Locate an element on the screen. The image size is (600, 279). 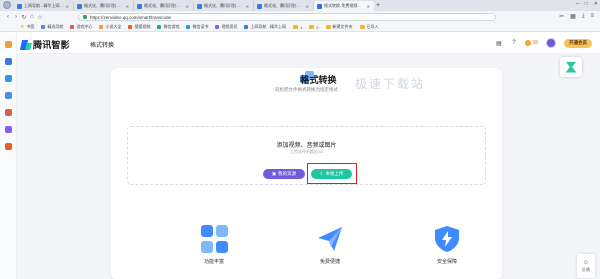
profile-avatar is located at coordinates (7, 5).